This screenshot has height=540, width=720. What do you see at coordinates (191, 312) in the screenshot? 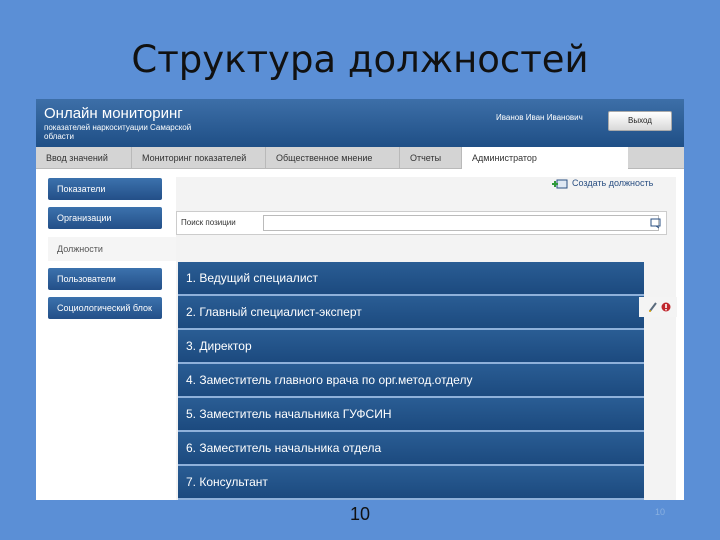
I see `item-number: 2.` at bounding box center [191, 312].